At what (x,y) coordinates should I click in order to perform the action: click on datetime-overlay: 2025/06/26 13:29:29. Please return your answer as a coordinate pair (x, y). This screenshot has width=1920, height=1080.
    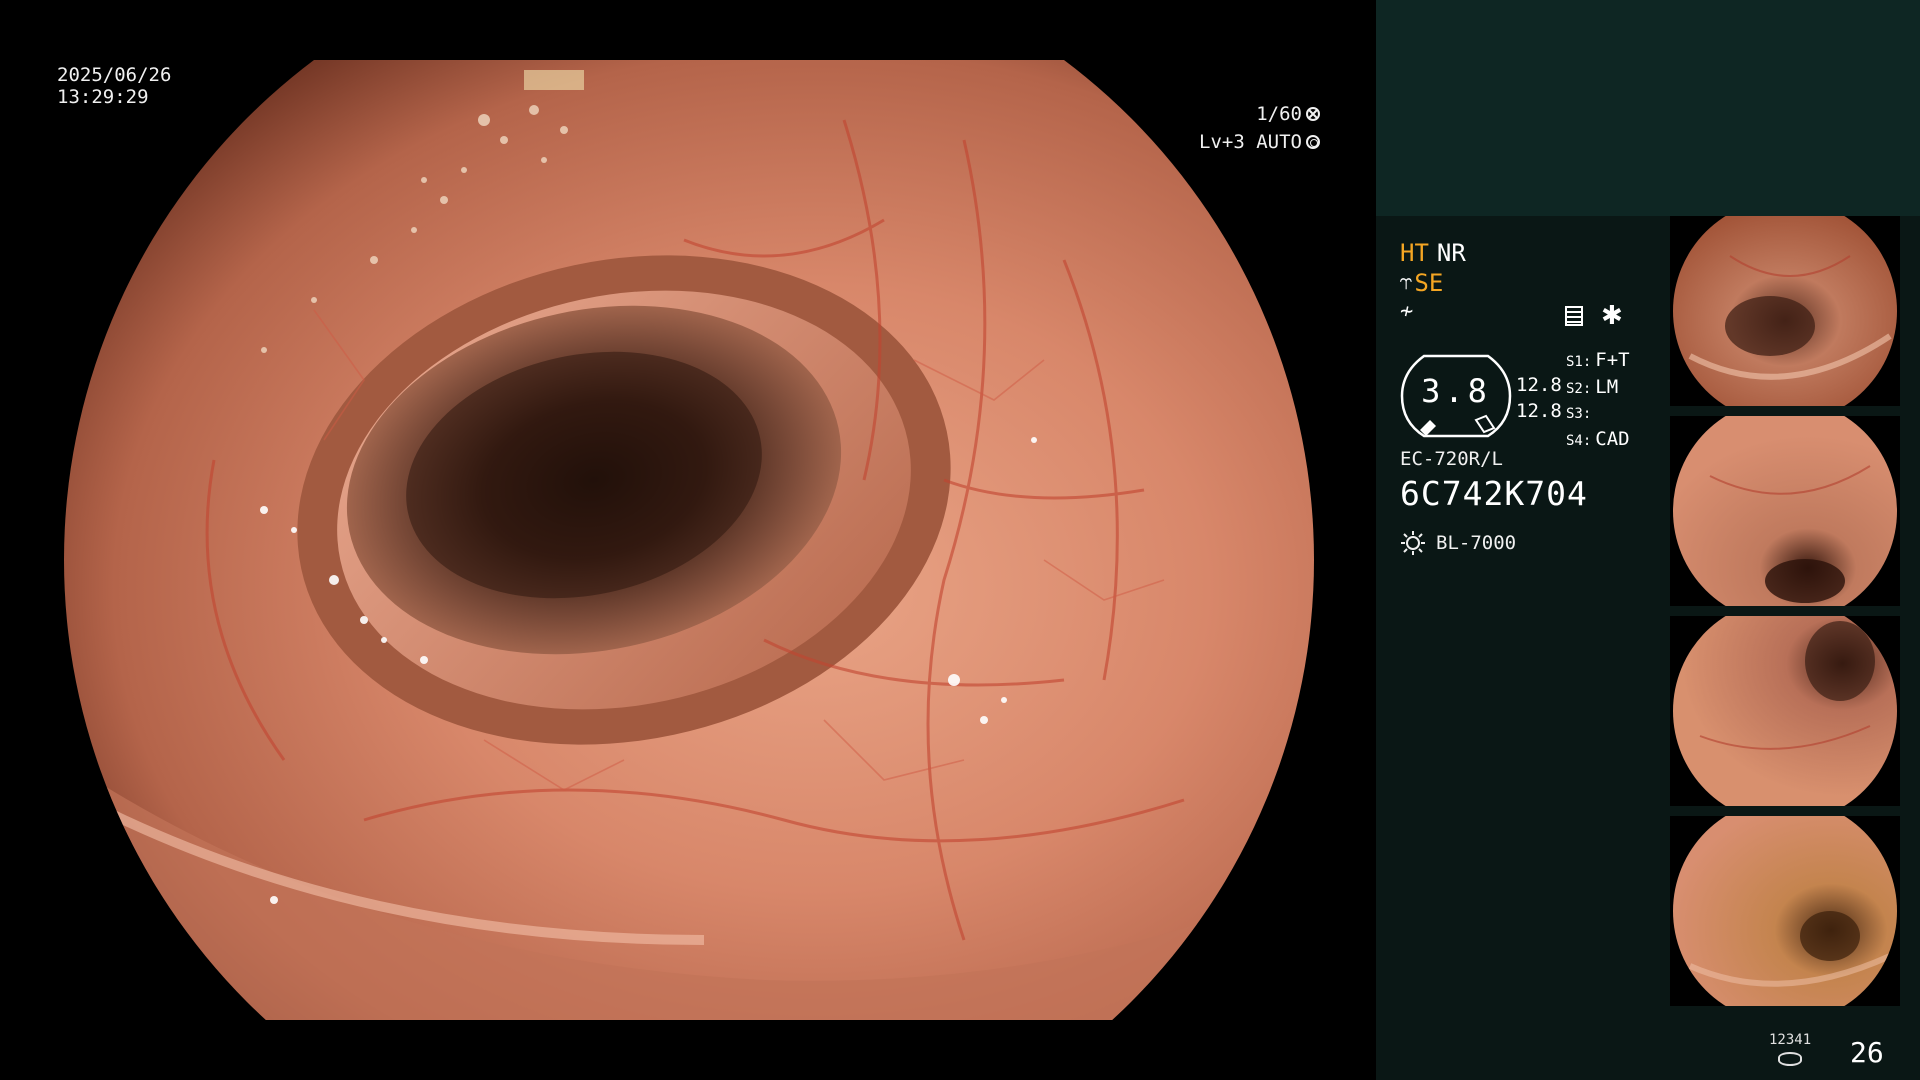
    Looking at the image, I should click on (114, 86).